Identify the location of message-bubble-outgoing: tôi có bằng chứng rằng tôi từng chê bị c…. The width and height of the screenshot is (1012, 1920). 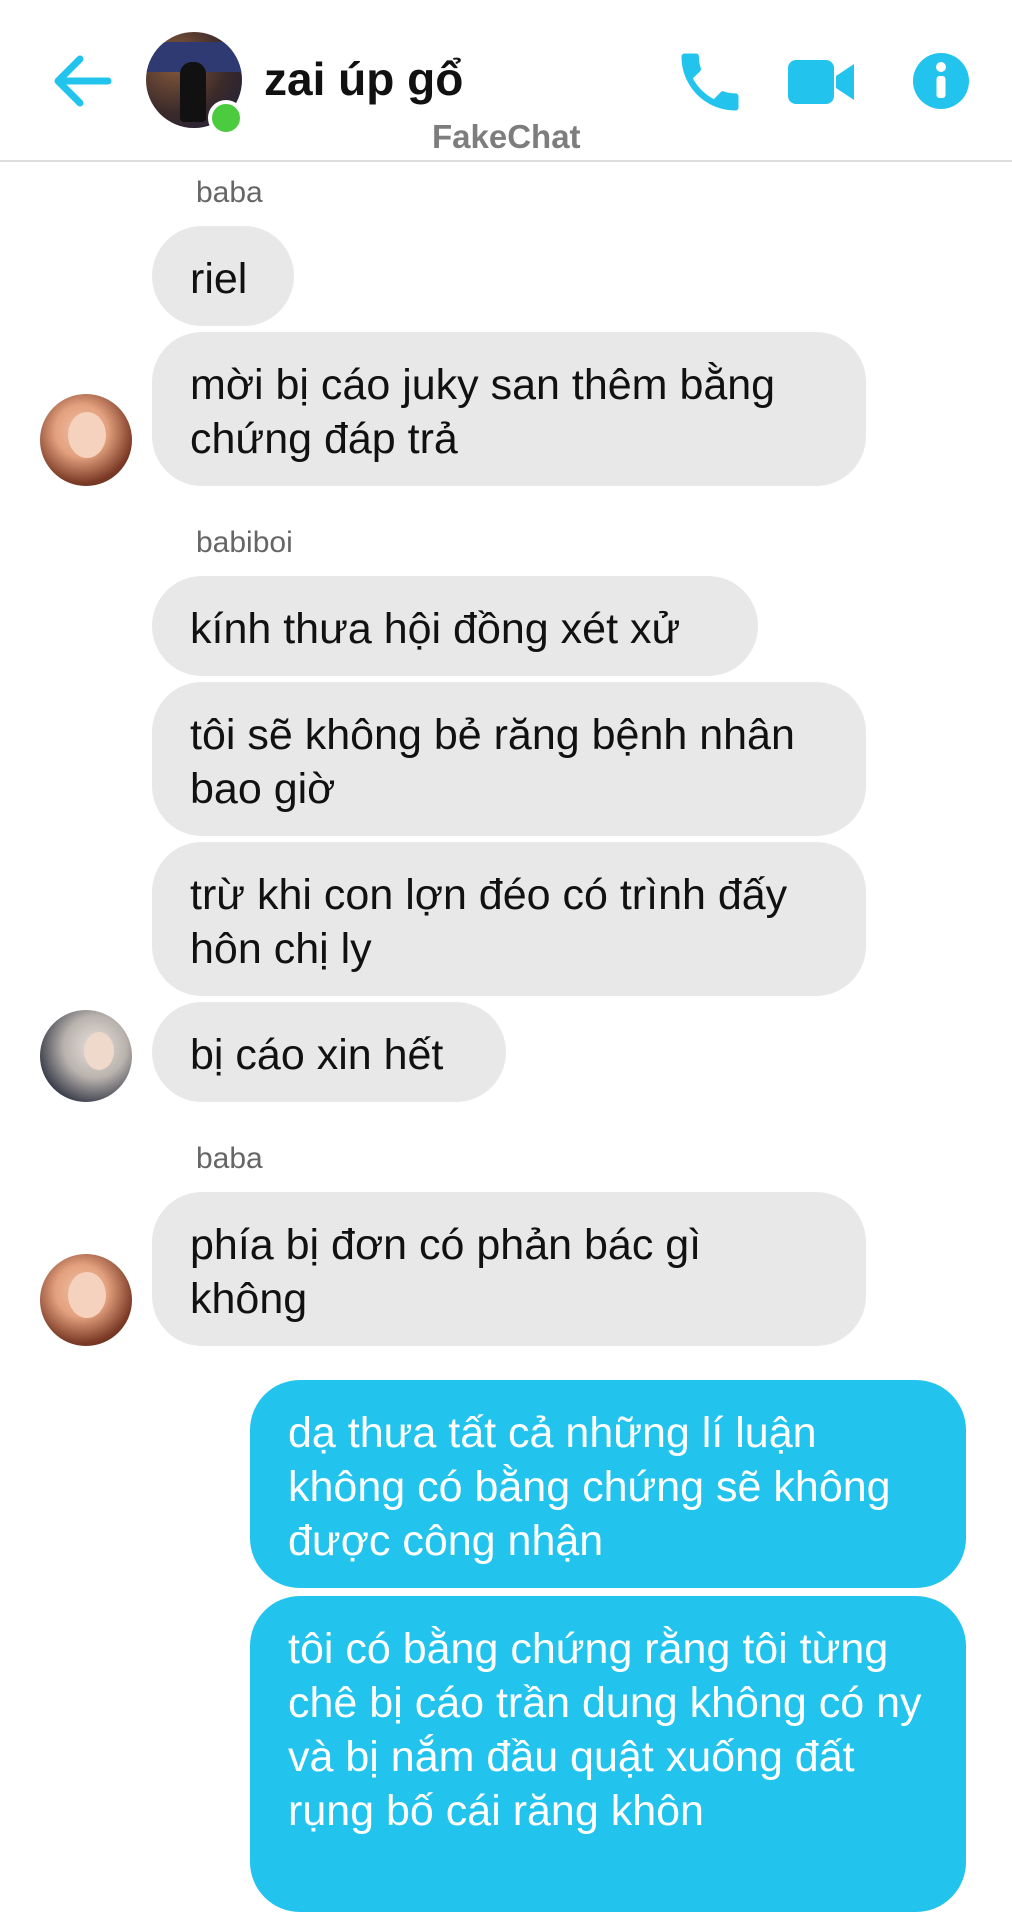
(608, 1754).